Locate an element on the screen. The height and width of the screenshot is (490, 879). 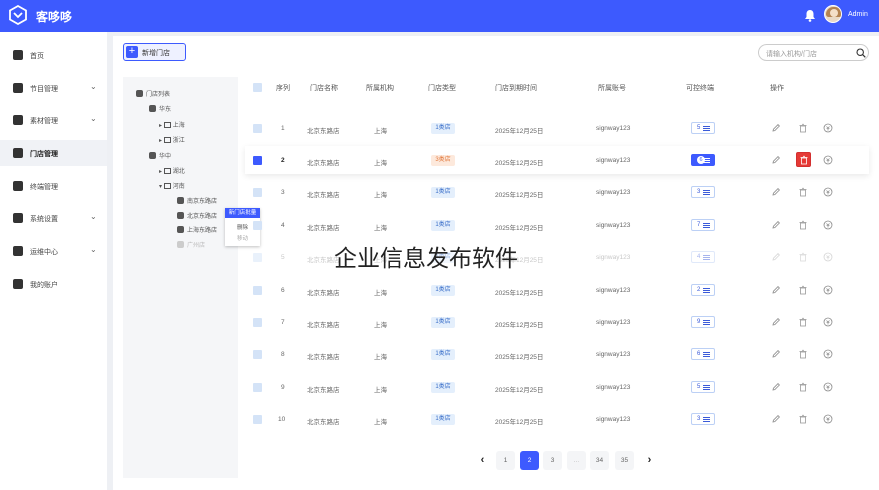
terminal-count: 2 is located at coordinates (699, 290).